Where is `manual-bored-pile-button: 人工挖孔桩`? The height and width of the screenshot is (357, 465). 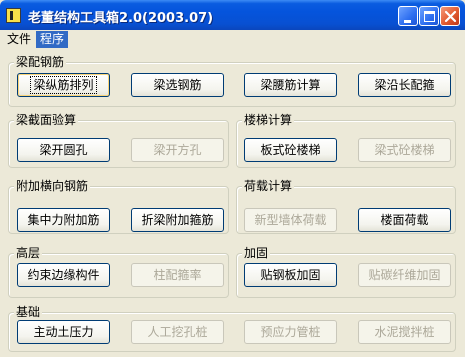 manual-bored-pile-button: 人工挖孔桩 is located at coordinates (177, 332).